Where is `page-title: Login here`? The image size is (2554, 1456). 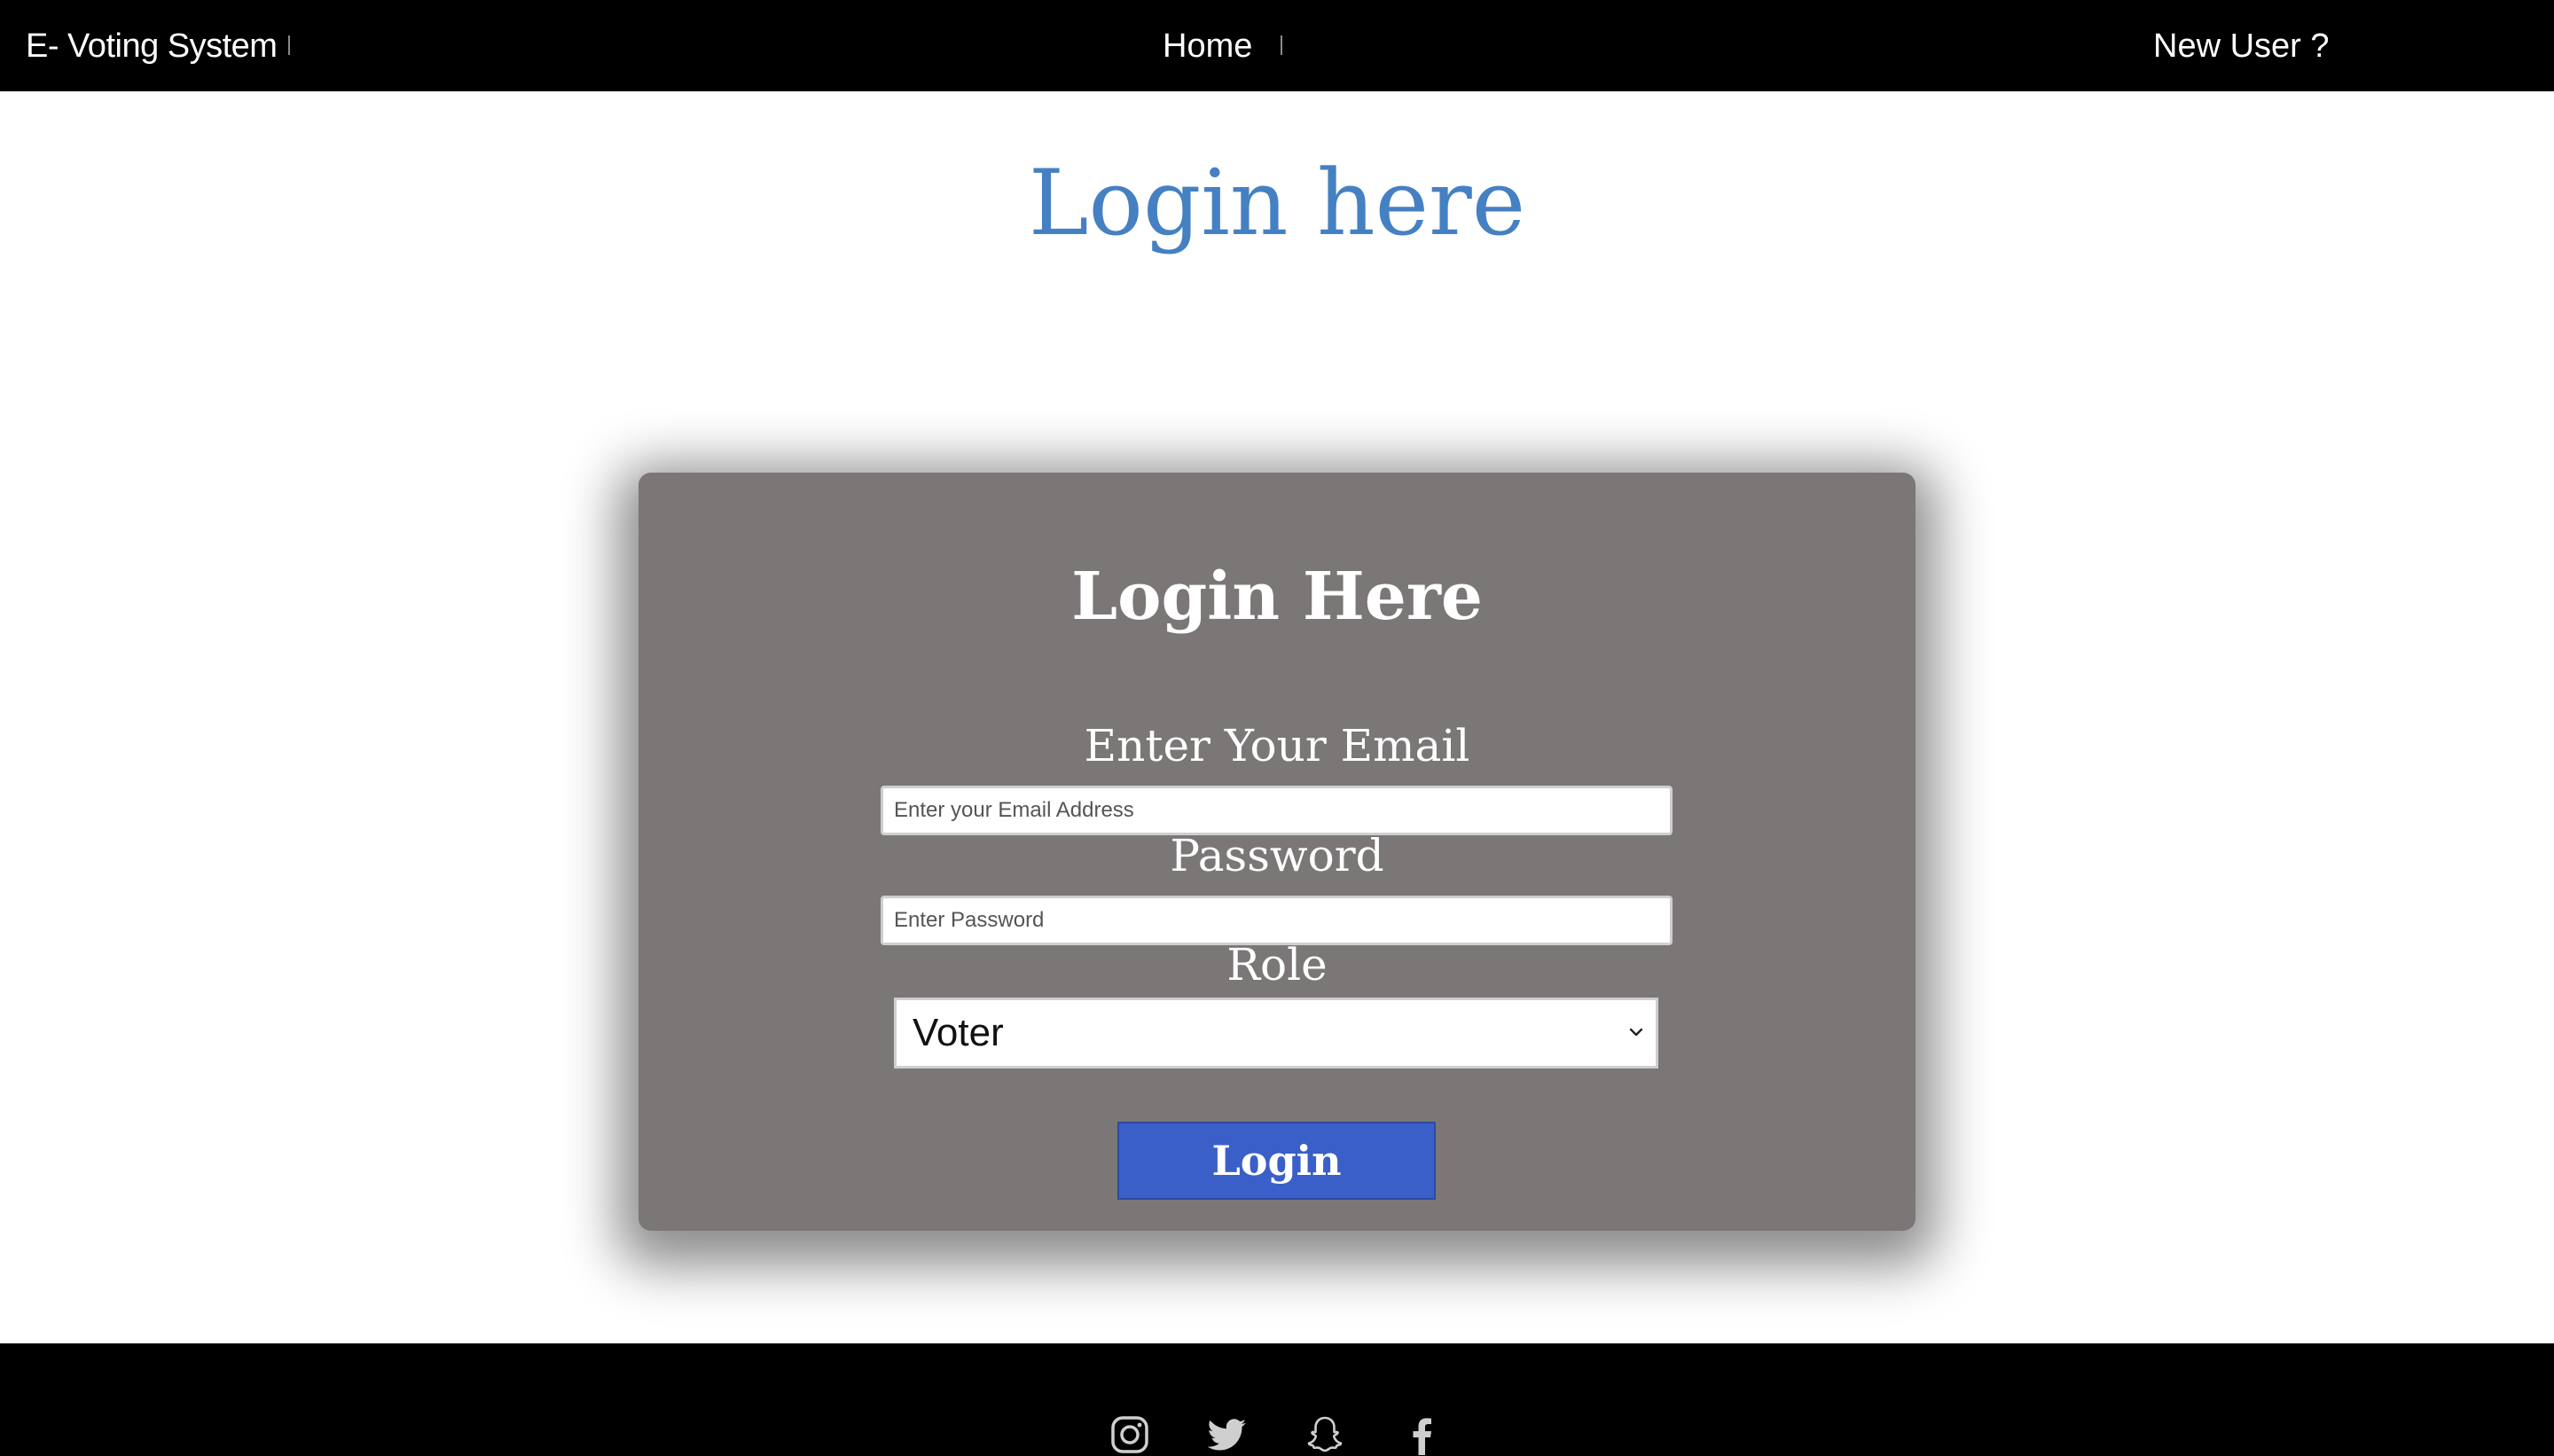 page-title: Login here is located at coordinates (1277, 203).